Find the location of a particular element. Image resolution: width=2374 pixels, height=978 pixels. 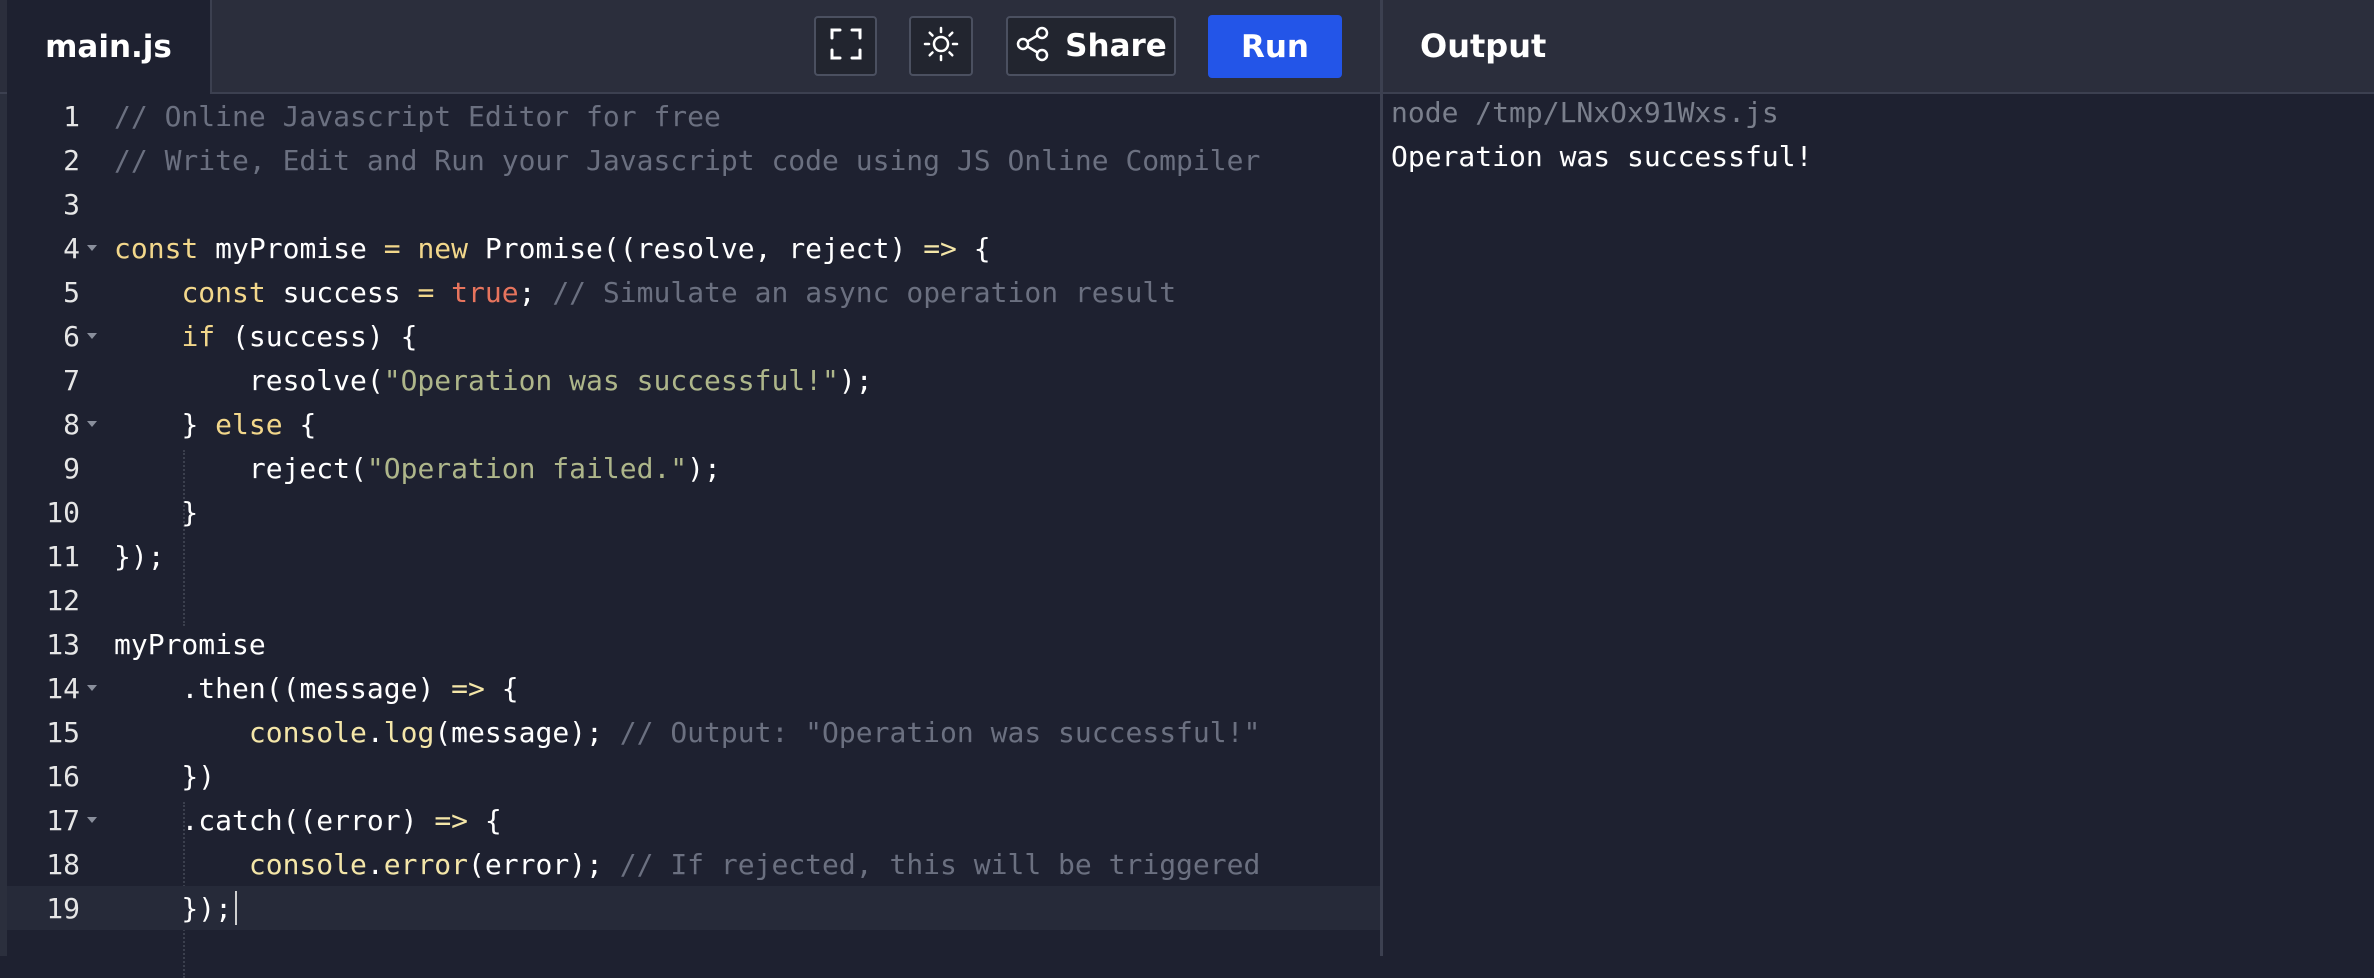

code-line: 7 resolve("Operation was successful!"); is located at coordinates (693, 380).